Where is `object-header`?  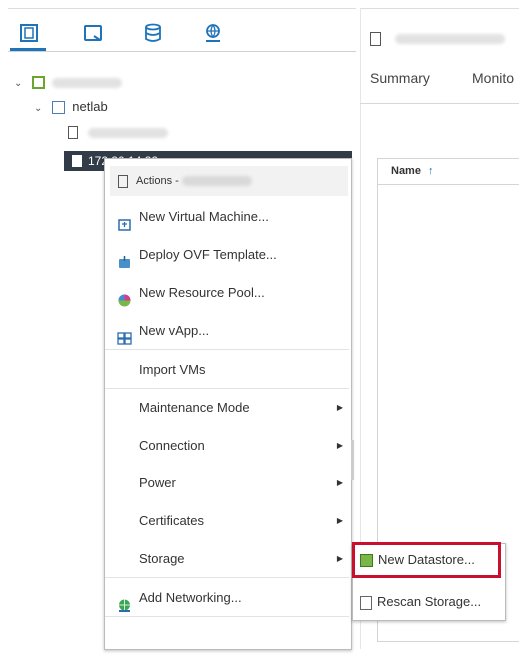
object-header is located at coordinates (438, 39).